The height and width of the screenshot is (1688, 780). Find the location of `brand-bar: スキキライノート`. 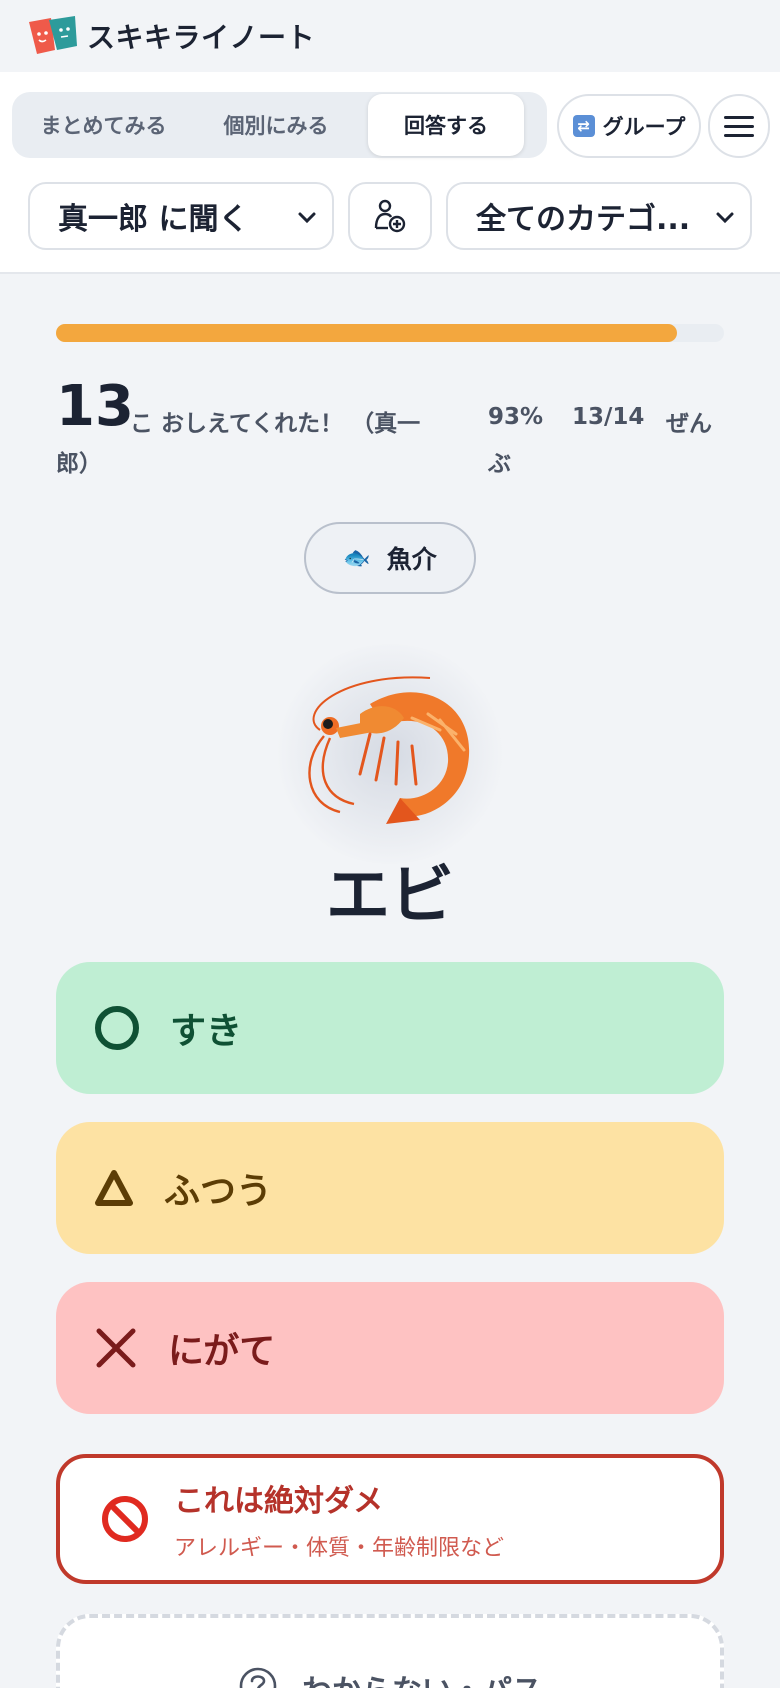

brand-bar: スキキライノート is located at coordinates (390, 36).